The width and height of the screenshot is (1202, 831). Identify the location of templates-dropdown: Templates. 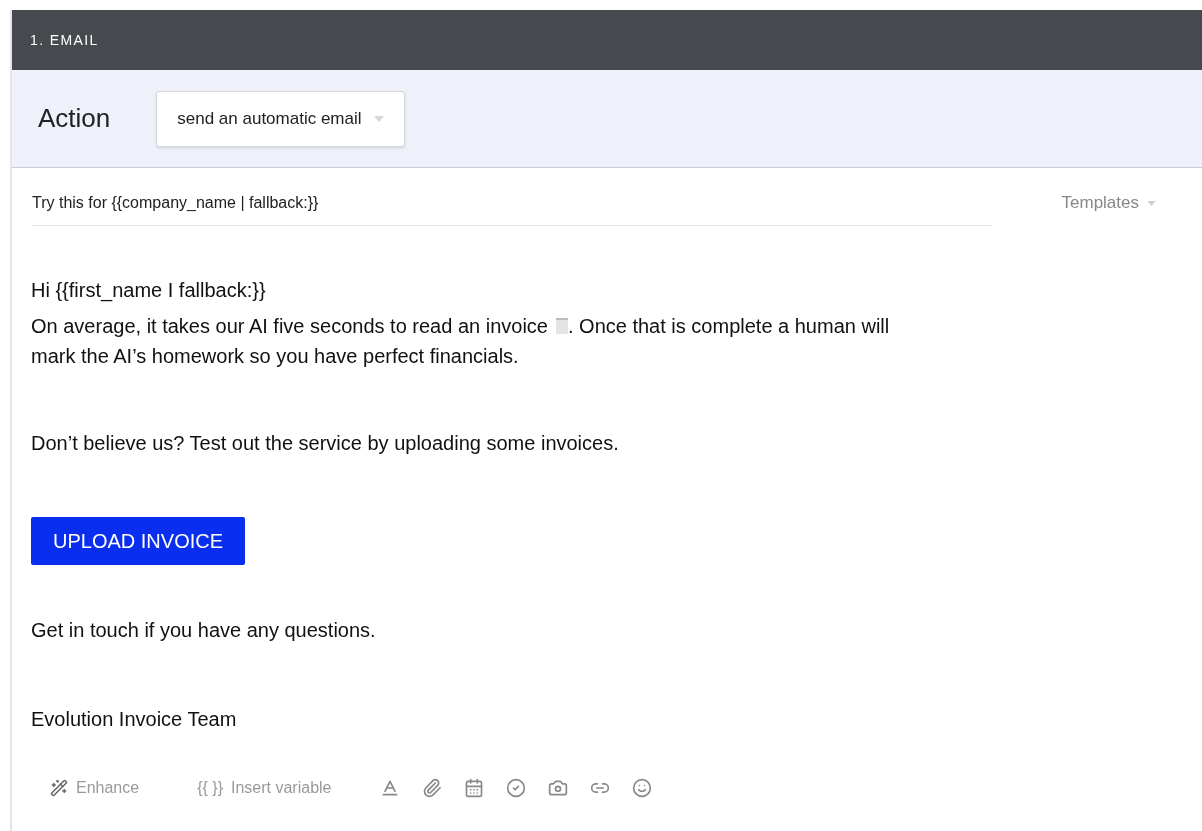
(1108, 203).